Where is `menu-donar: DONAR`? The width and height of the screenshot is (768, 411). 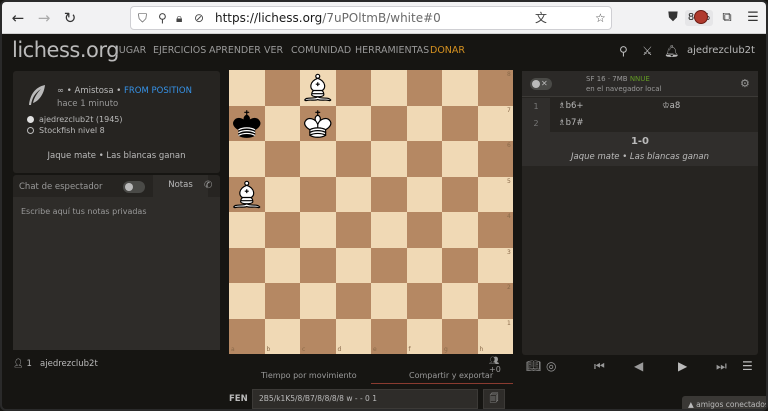
menu-donar: DONAR is located at coordinates (447, 50).